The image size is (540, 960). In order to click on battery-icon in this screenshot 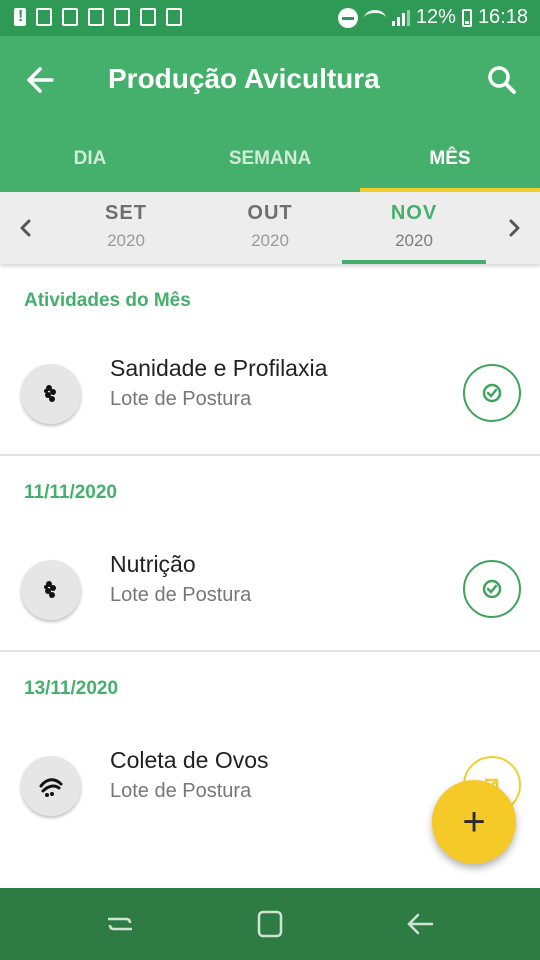, I will do `click(466, 17)`.